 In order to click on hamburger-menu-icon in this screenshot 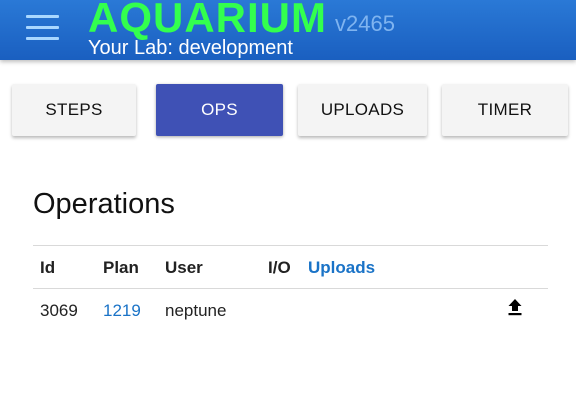, I will do `click(42, 28)`.